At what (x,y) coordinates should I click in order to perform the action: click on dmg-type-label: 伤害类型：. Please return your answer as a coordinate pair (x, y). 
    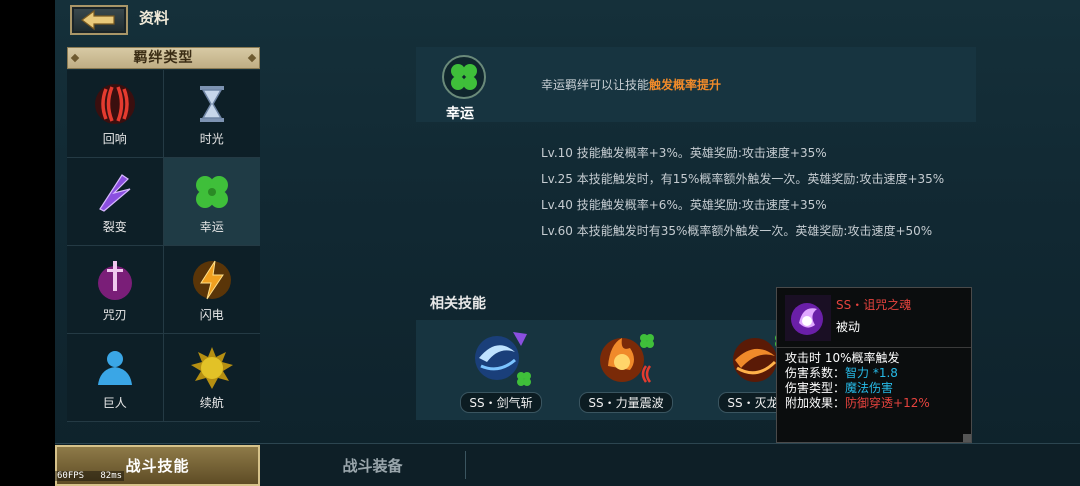
    Looking at the image, I should click on (815, 388).